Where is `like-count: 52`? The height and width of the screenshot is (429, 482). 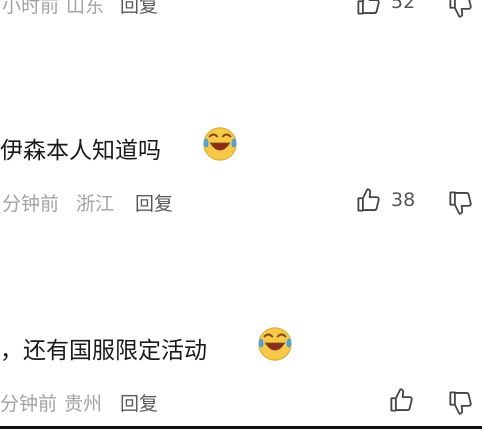 like-count: 52 is located at coordinates (403, 6).